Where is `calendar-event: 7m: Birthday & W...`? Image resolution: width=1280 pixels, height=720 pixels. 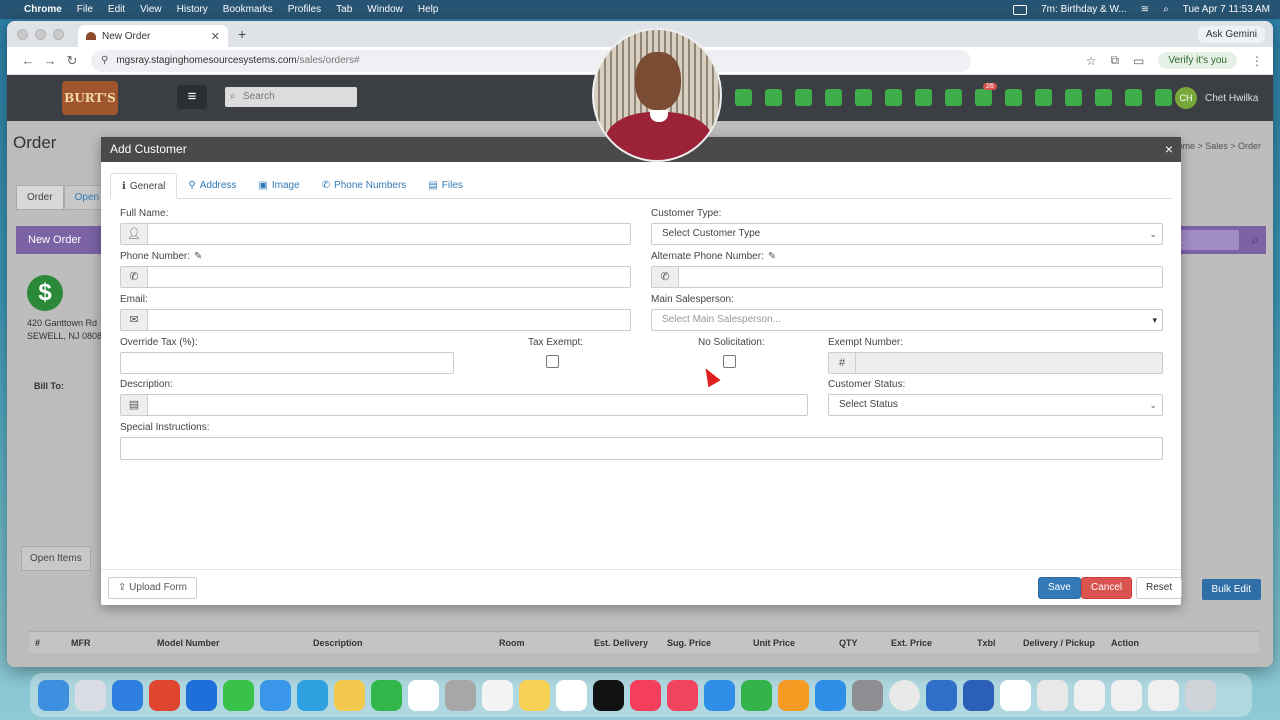 calendar-event: 7m: Birthday & W... is located at coordinates (1084, 9).